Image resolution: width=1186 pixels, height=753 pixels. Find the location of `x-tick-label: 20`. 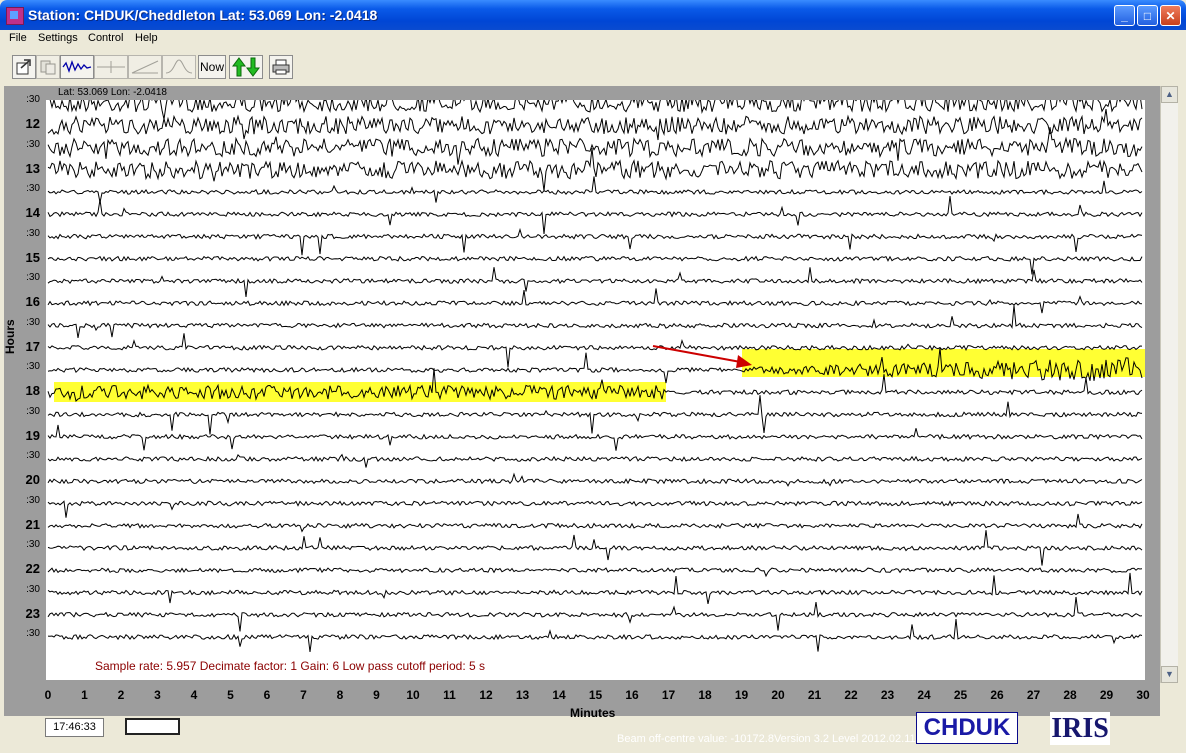

x-tick-label: 20 is located at coordinates (778, 695).